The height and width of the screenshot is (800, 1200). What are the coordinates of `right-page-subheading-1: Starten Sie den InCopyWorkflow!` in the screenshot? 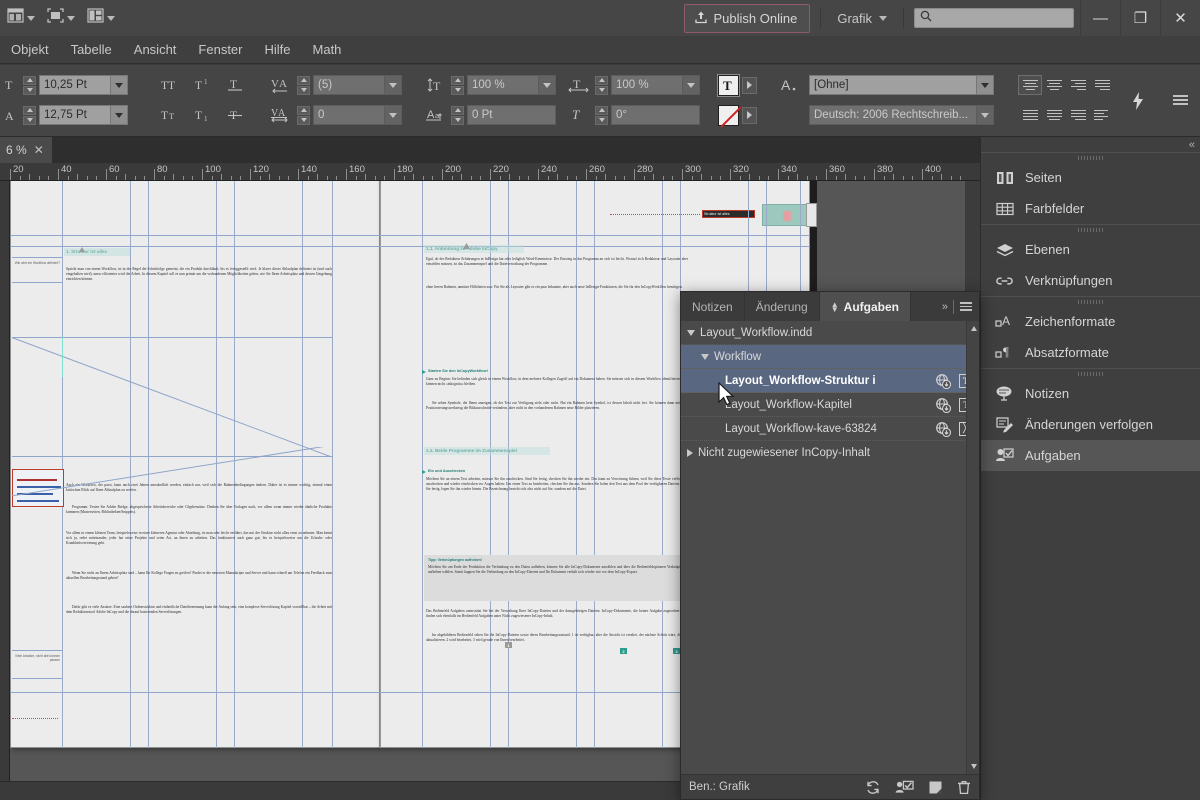 It's located at (458, 371).